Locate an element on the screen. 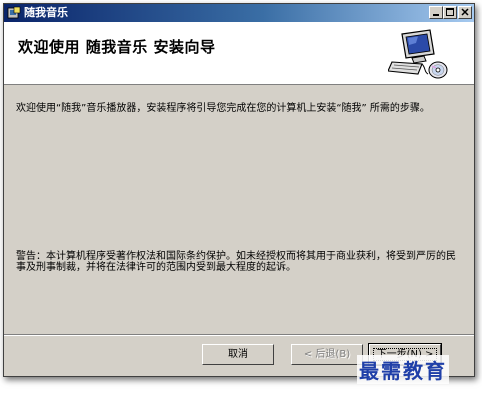 The height and width of the screenshot is (401, 482). close-button is located at coordinates (465, 12).